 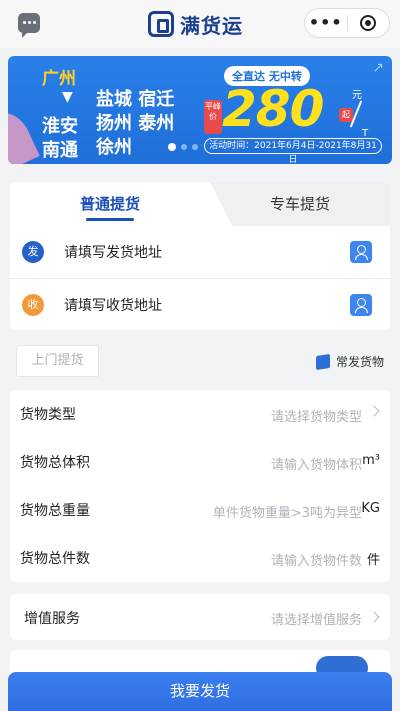 What do you see at coordinates (373, 560) in the screenshot?
I see `cargo-count-unit: 件` at bounding box center [373, 560].